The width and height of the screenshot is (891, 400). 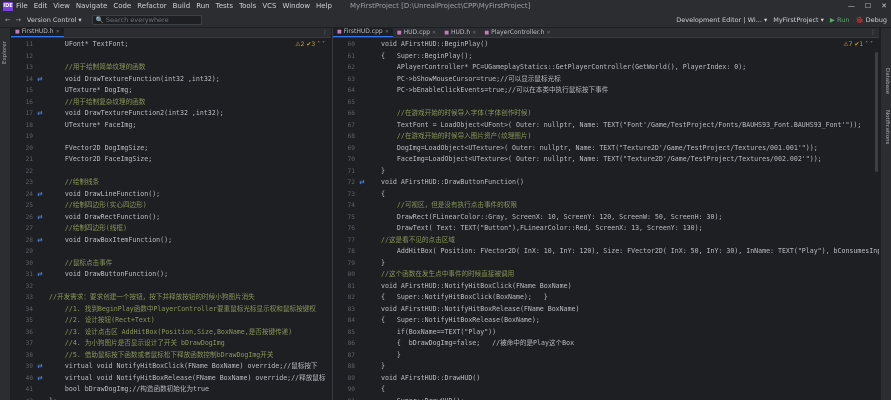 I want to click on code-line: 12, so click(x=171, y=57).